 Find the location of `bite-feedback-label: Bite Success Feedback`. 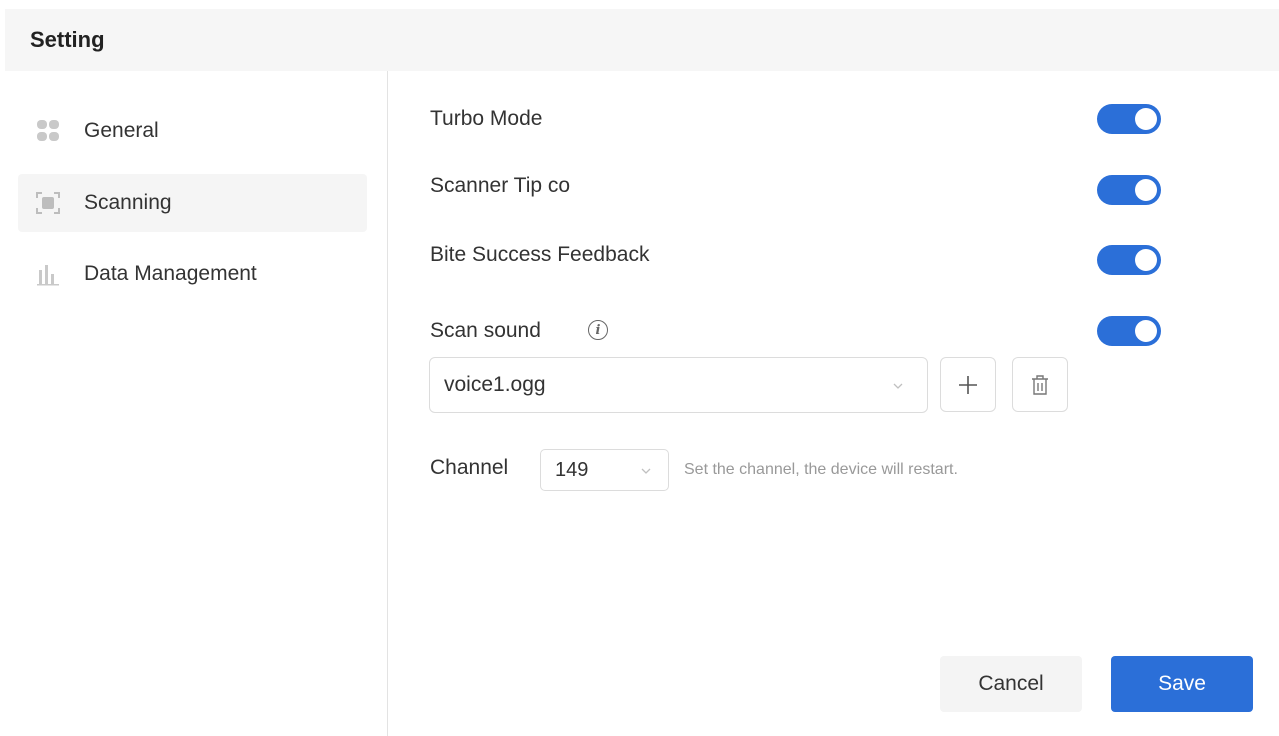

bite-feedback-label: Bite Success Feedback is located at coordinates (540, 254).